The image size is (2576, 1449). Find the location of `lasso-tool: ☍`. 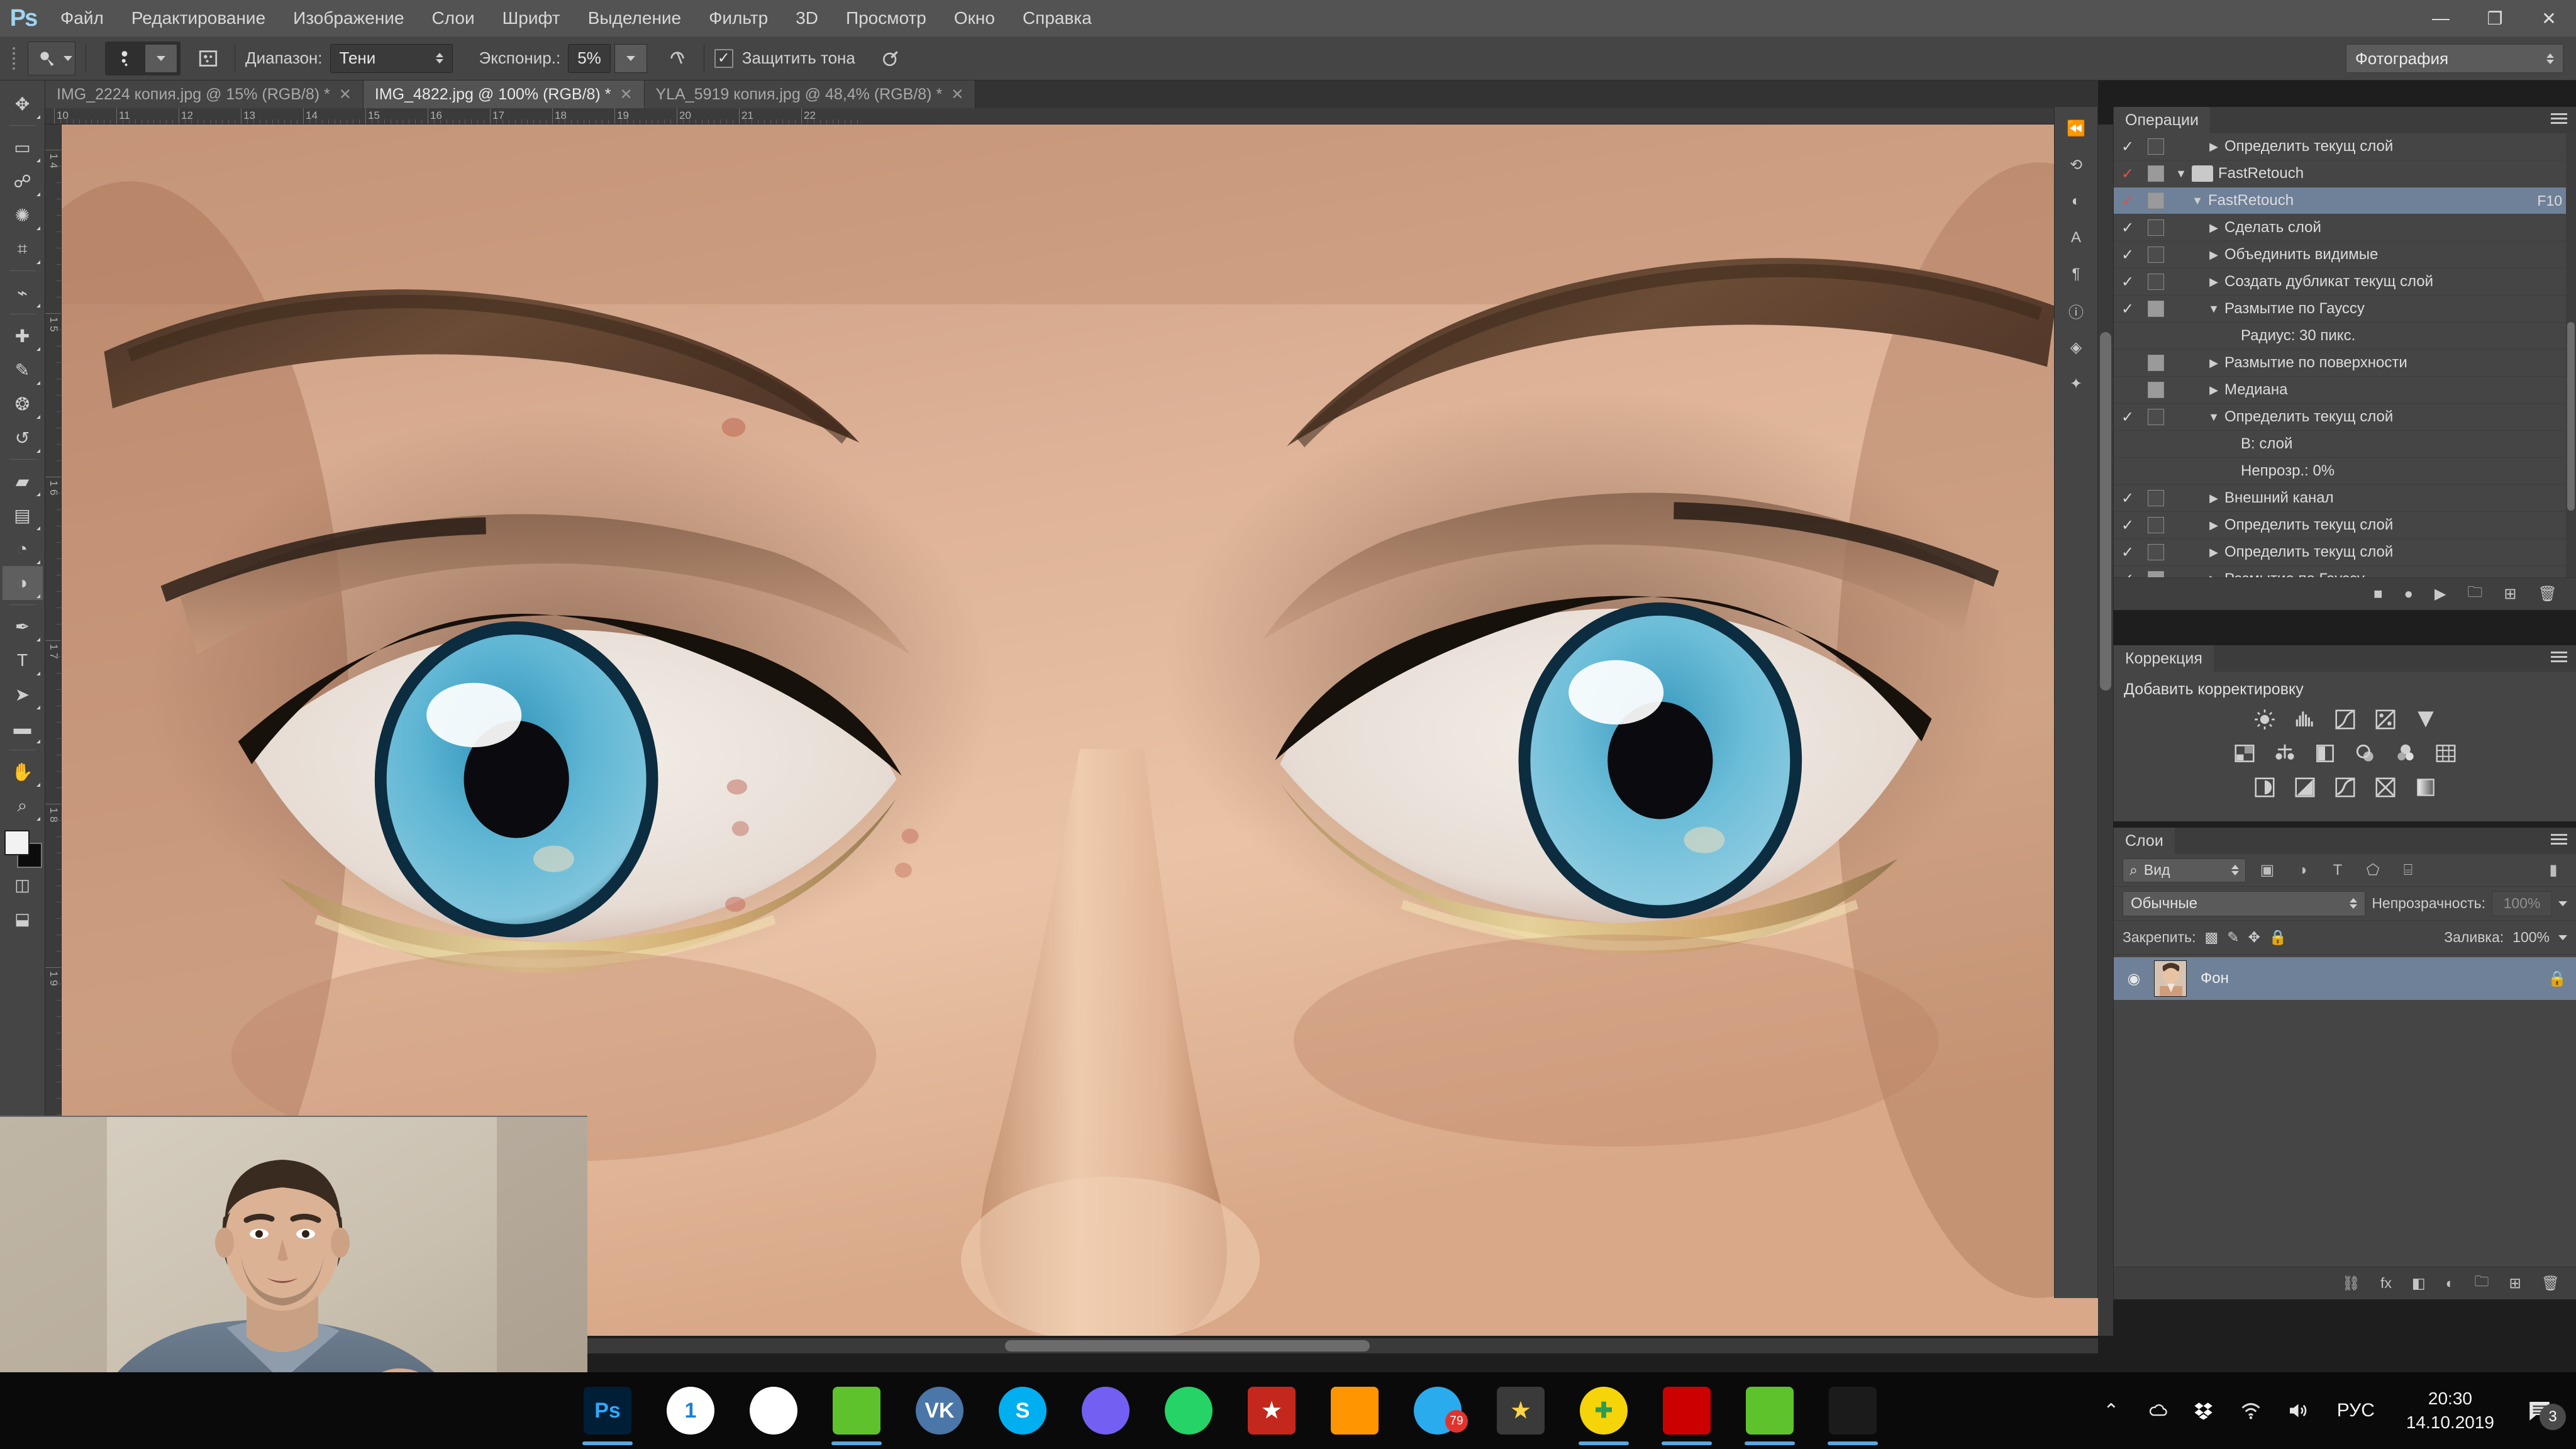

lasso-tool: ☍ is located at coordinates (23, 181).